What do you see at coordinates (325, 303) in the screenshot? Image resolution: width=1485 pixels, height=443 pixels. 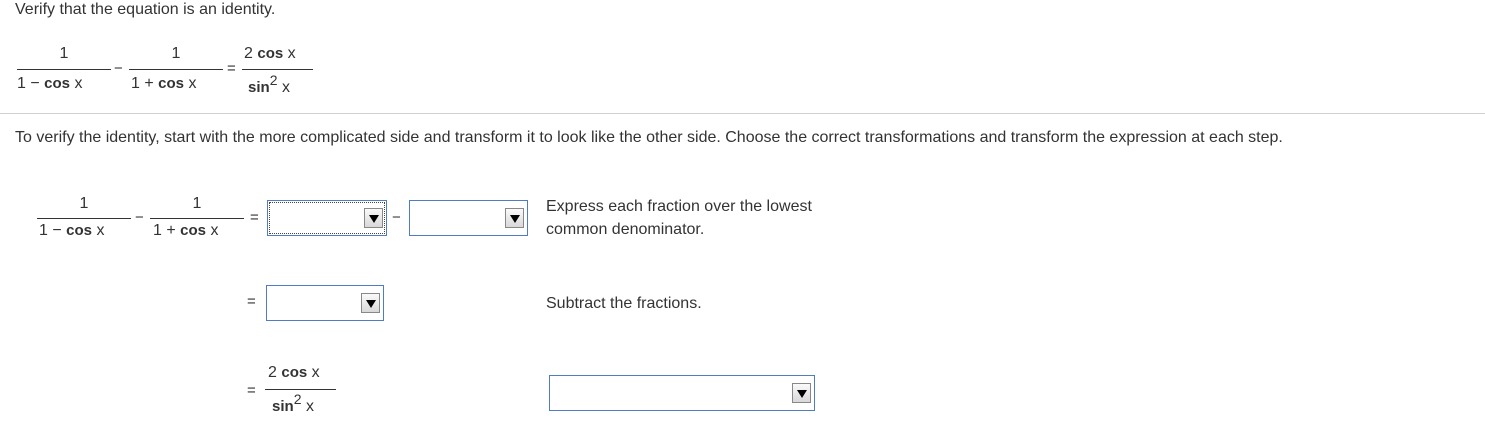 I see `step2-dropdown` at bounding box center [325, 303].